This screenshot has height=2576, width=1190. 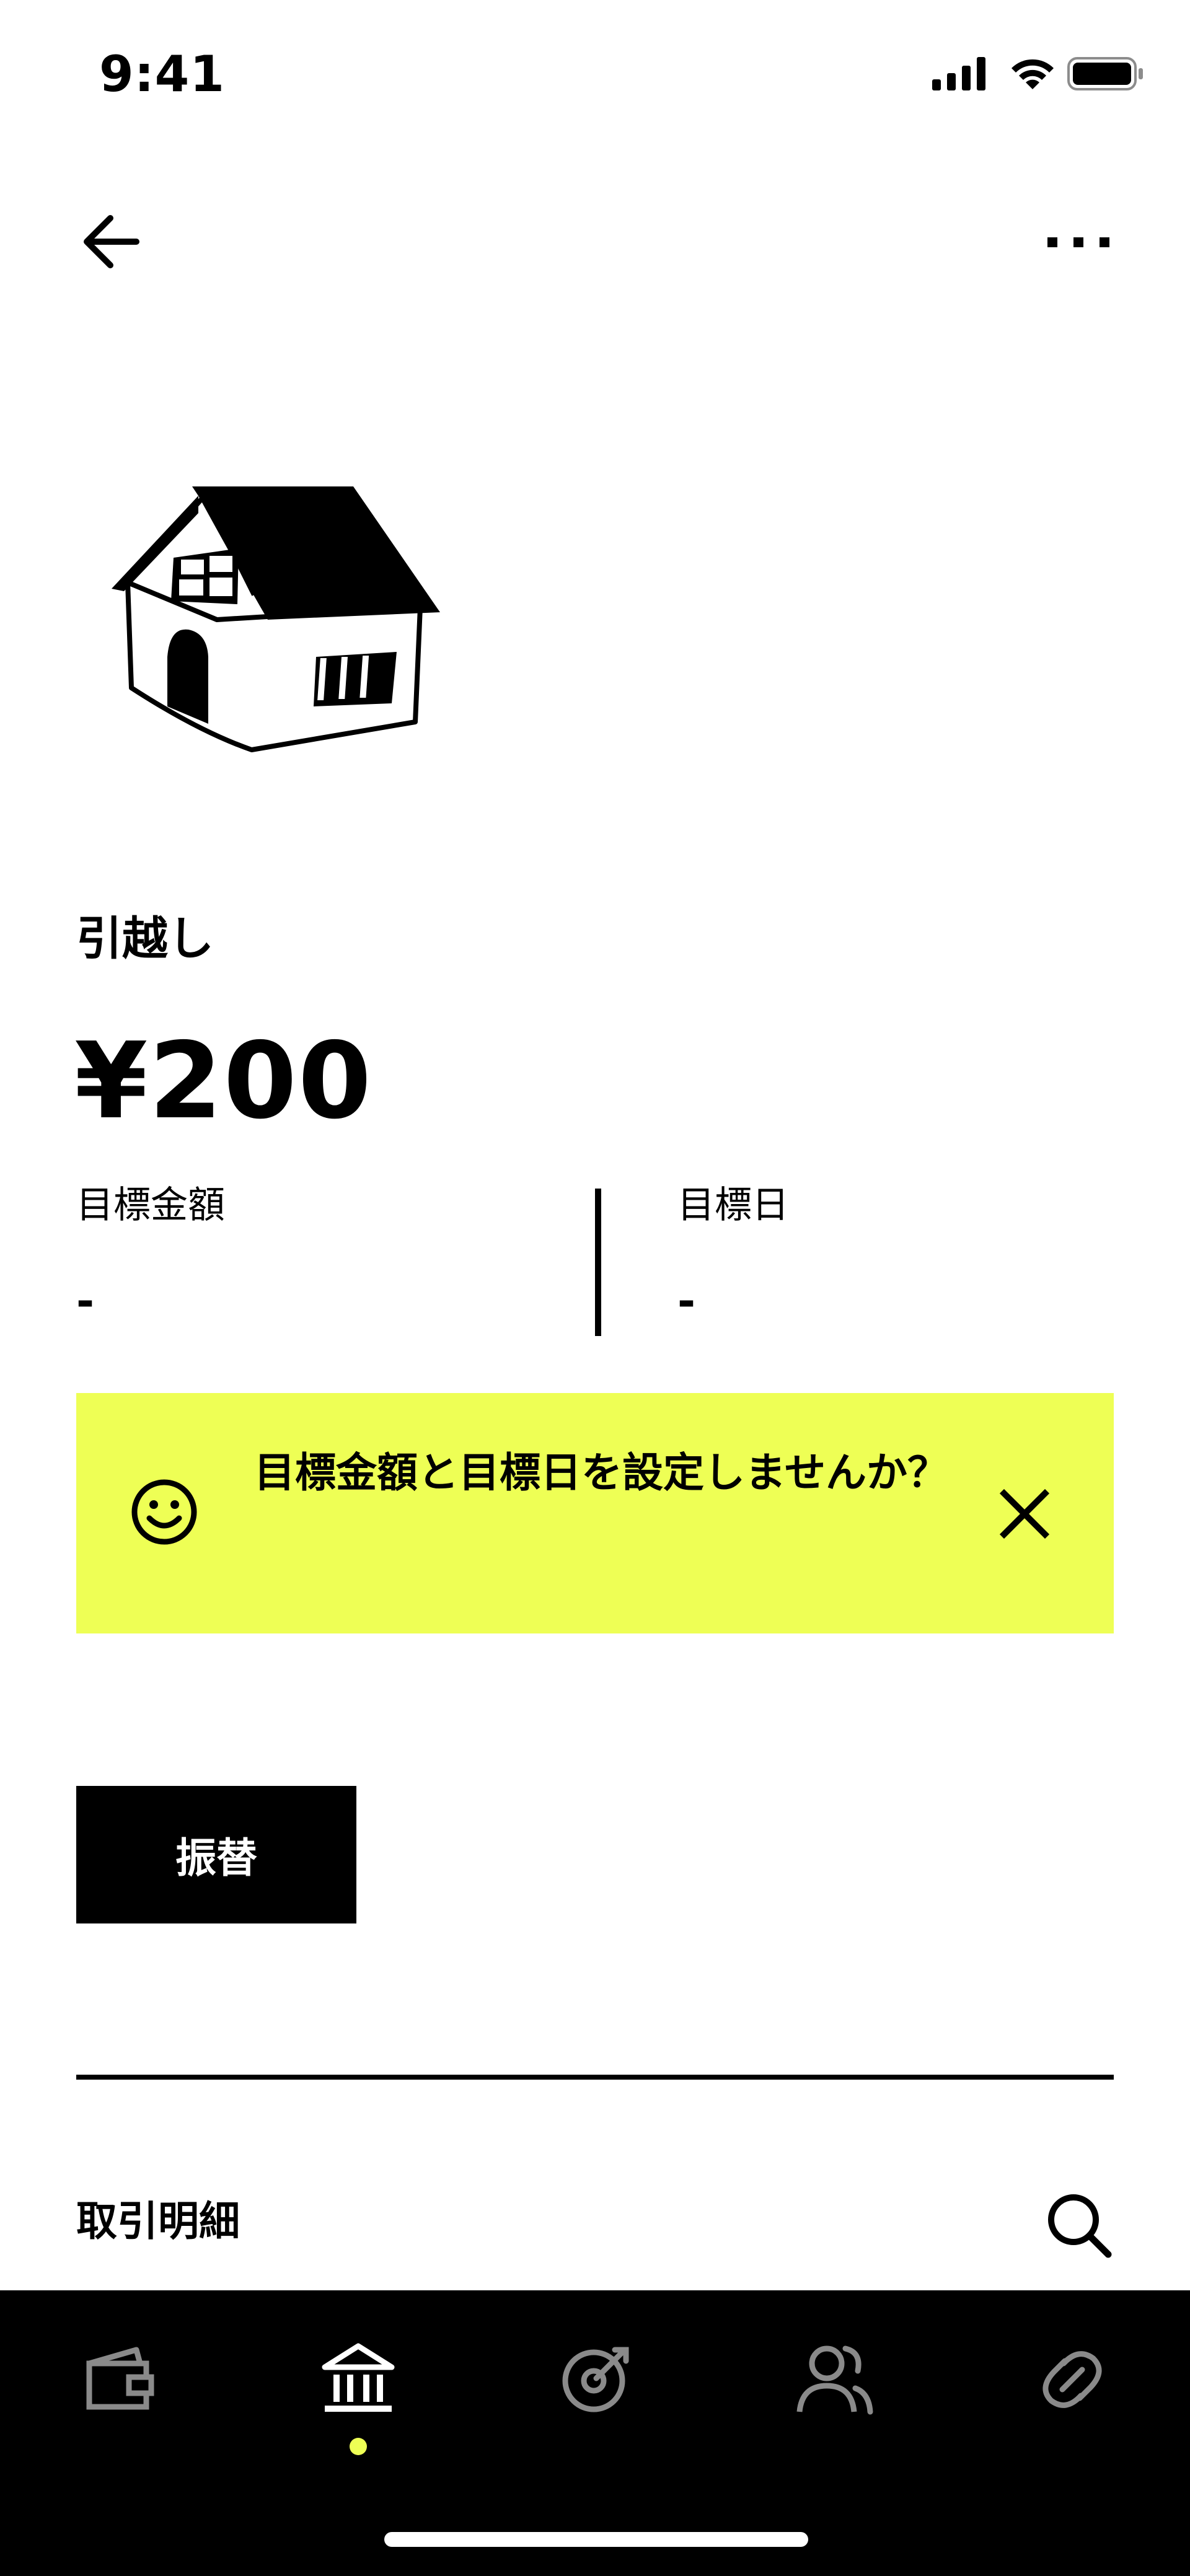 I want to click on target-date-value: -, so click(x=686, y=1301).